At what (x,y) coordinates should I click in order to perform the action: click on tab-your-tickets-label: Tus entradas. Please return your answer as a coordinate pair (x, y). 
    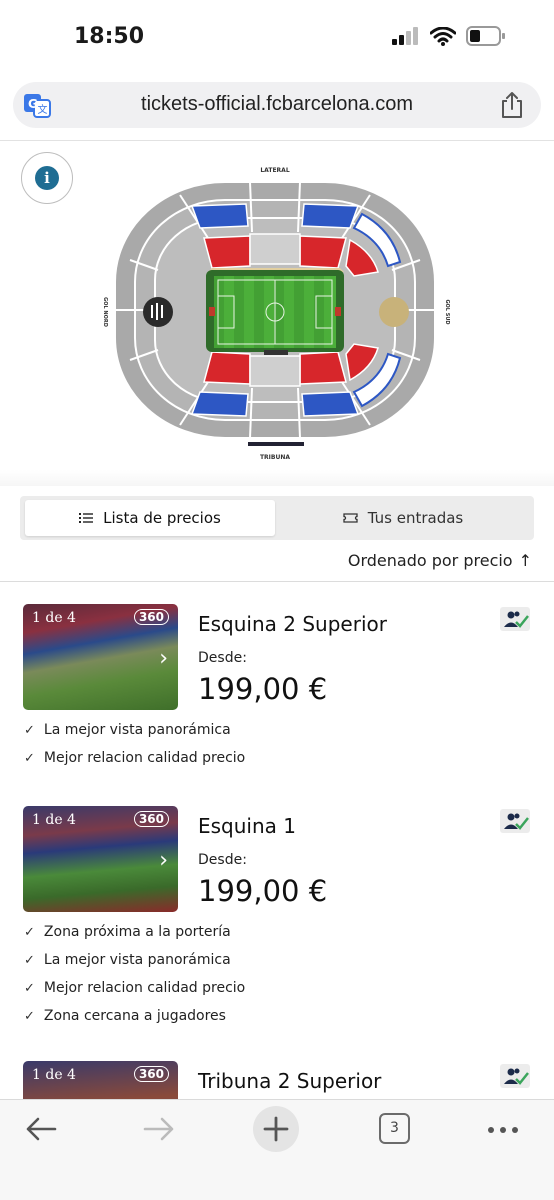
    Looking at the image, I should click on (415, 518).